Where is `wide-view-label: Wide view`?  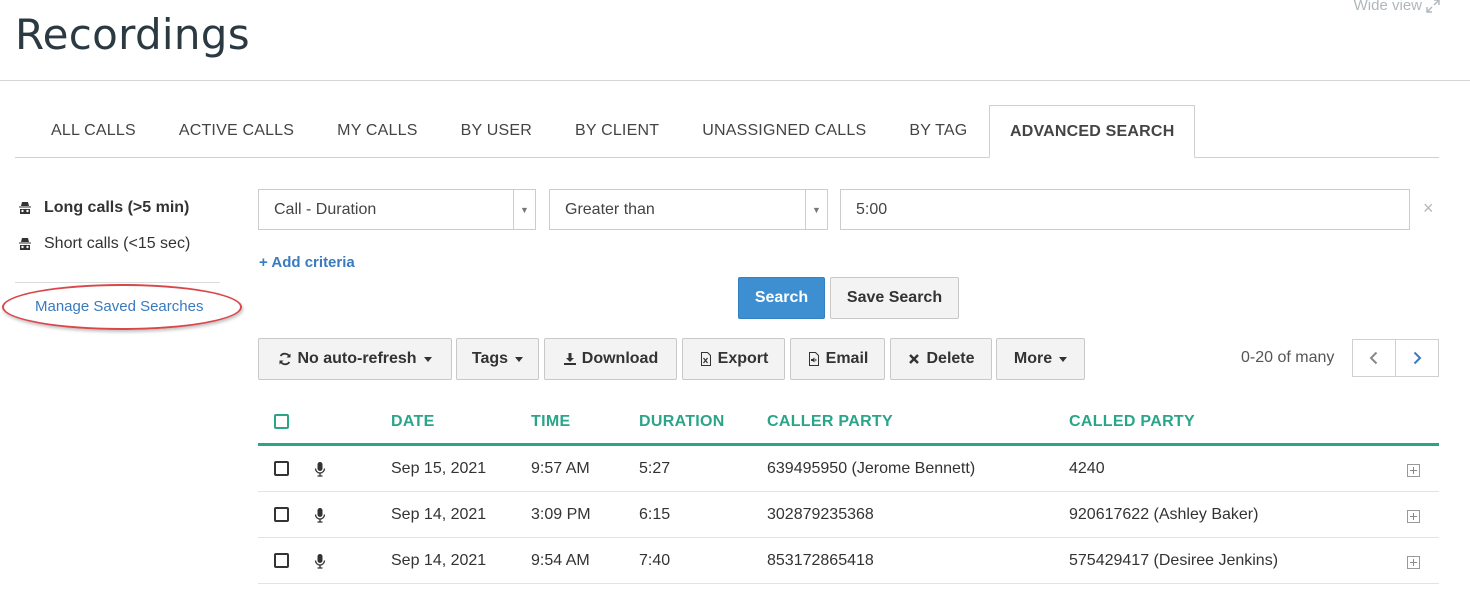 wide-view-label: Wide view is located at coordinates (1387, 7).